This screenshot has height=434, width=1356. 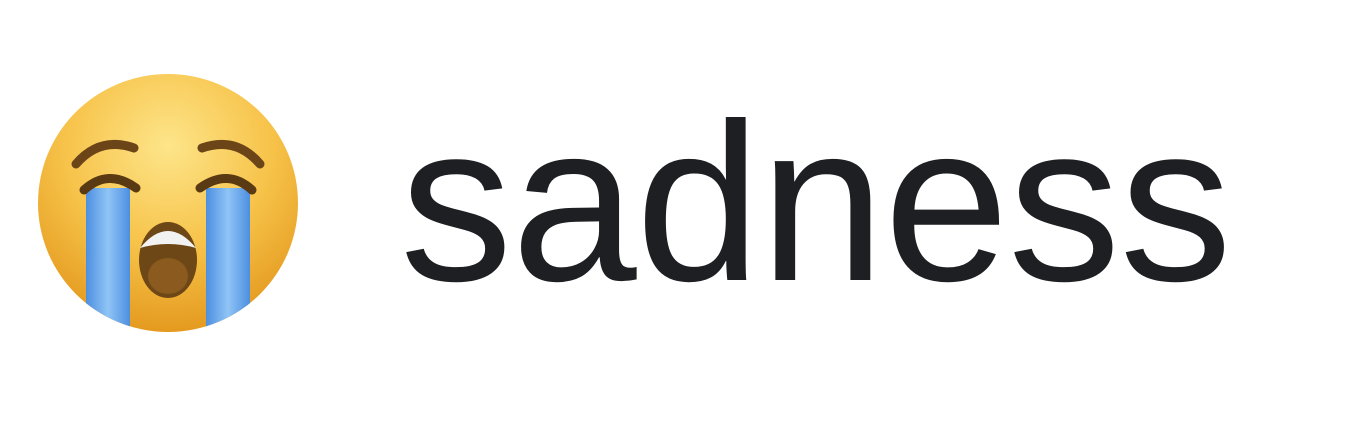 What do you see at coordinates (168, 276) in the screenshot?
I see `mouth-inner` at bounding box center [168, 276].